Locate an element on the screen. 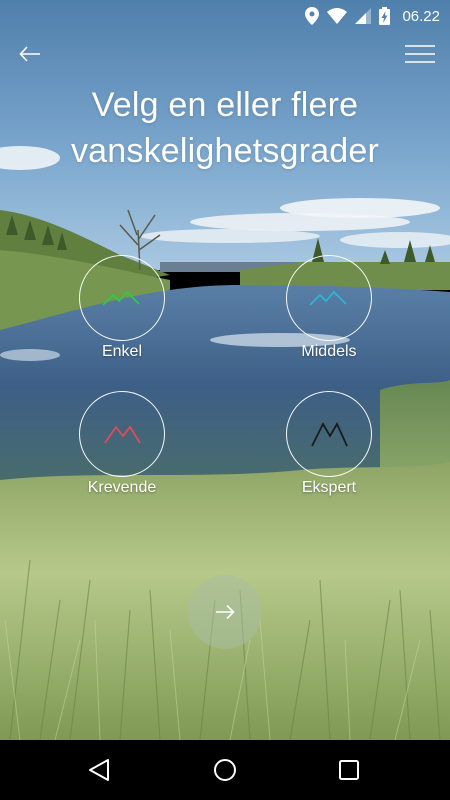 The width and height of the screenshot is (450, 800). navigation-bar is located at coordinates (225, 770).